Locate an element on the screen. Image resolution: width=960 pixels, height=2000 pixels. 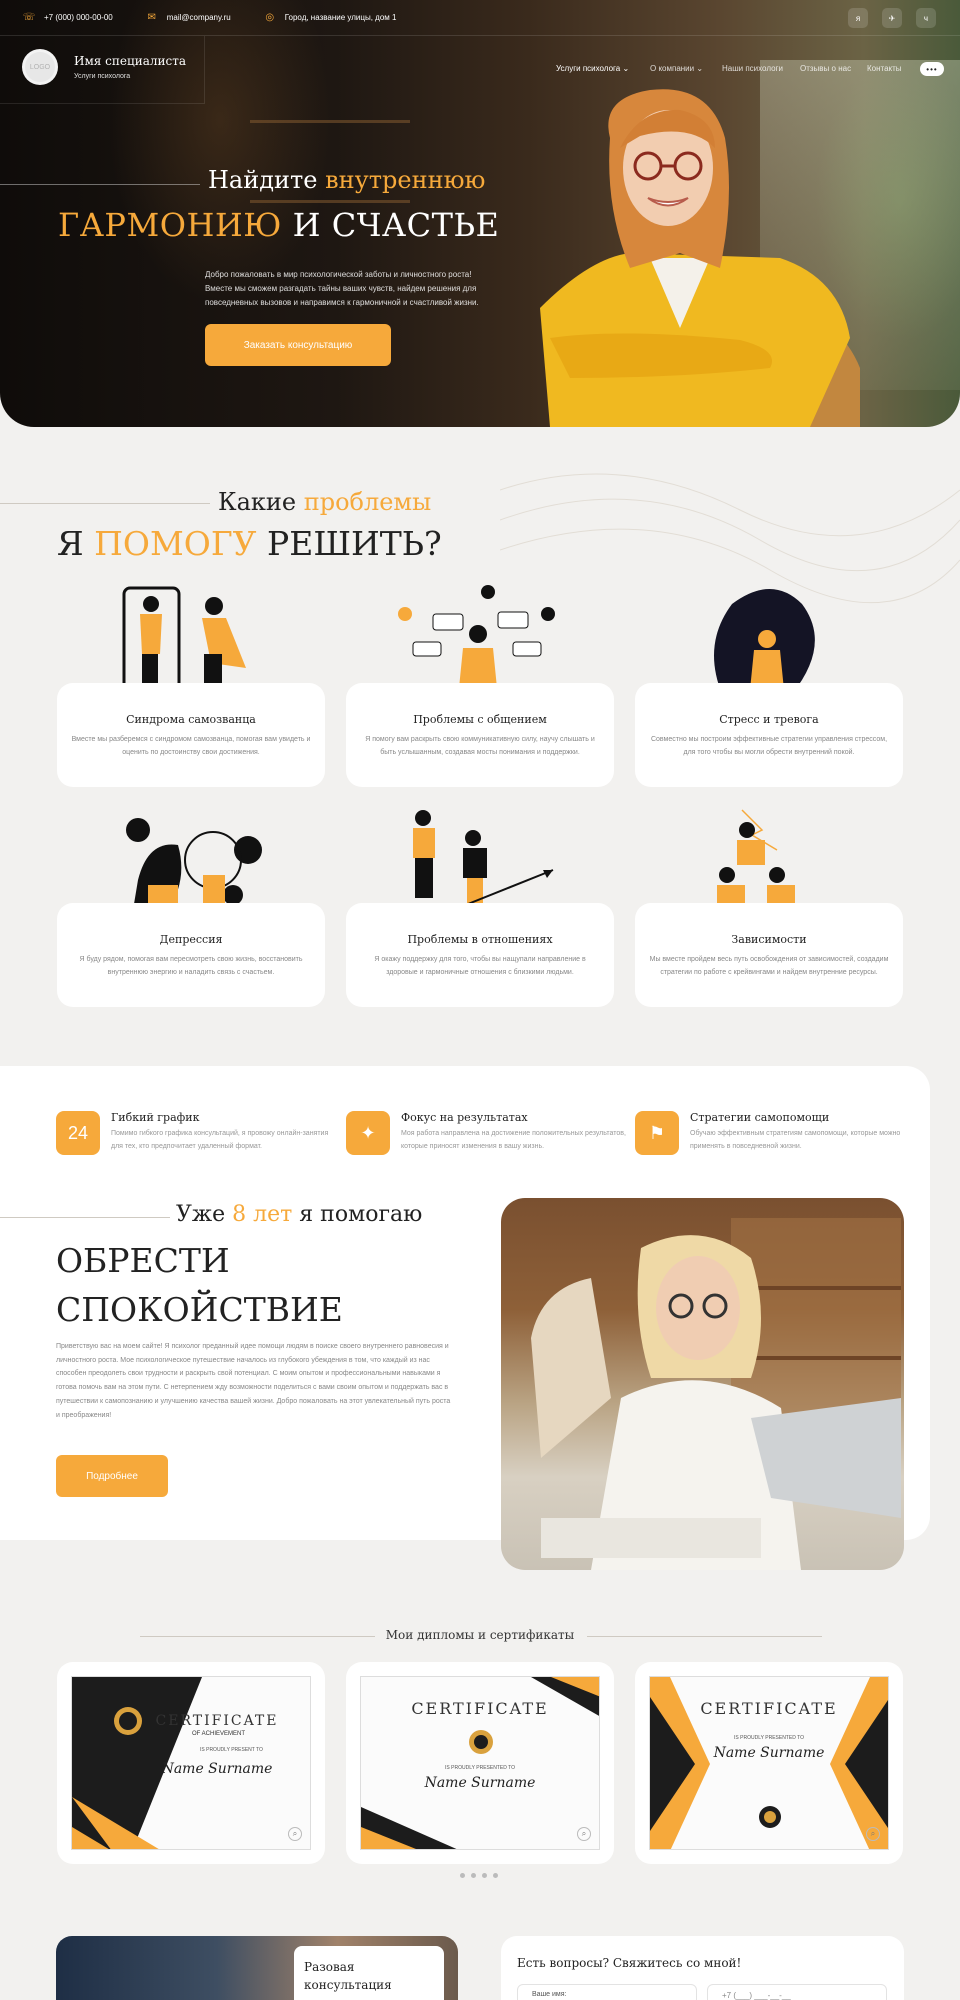
head-focus-icon: ✦ is located at coordinates (368, 1133).